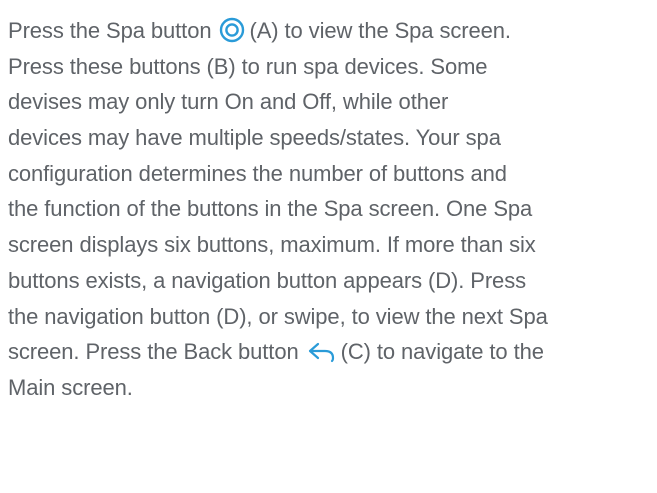 The width and height of the screenshot is (657, 493). What do you see at coordinates (110, 30) in the screenshot?
I see `text-segment: Press the Spa button` at bounding box center [110, 30].